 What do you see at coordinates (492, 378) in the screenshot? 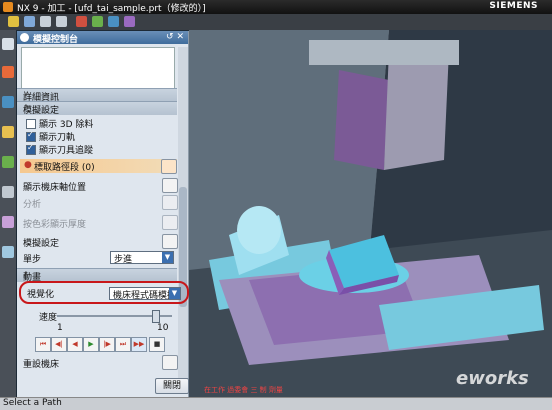
I see `eworks-watermark: eworks` at bounding box center [492, 378].